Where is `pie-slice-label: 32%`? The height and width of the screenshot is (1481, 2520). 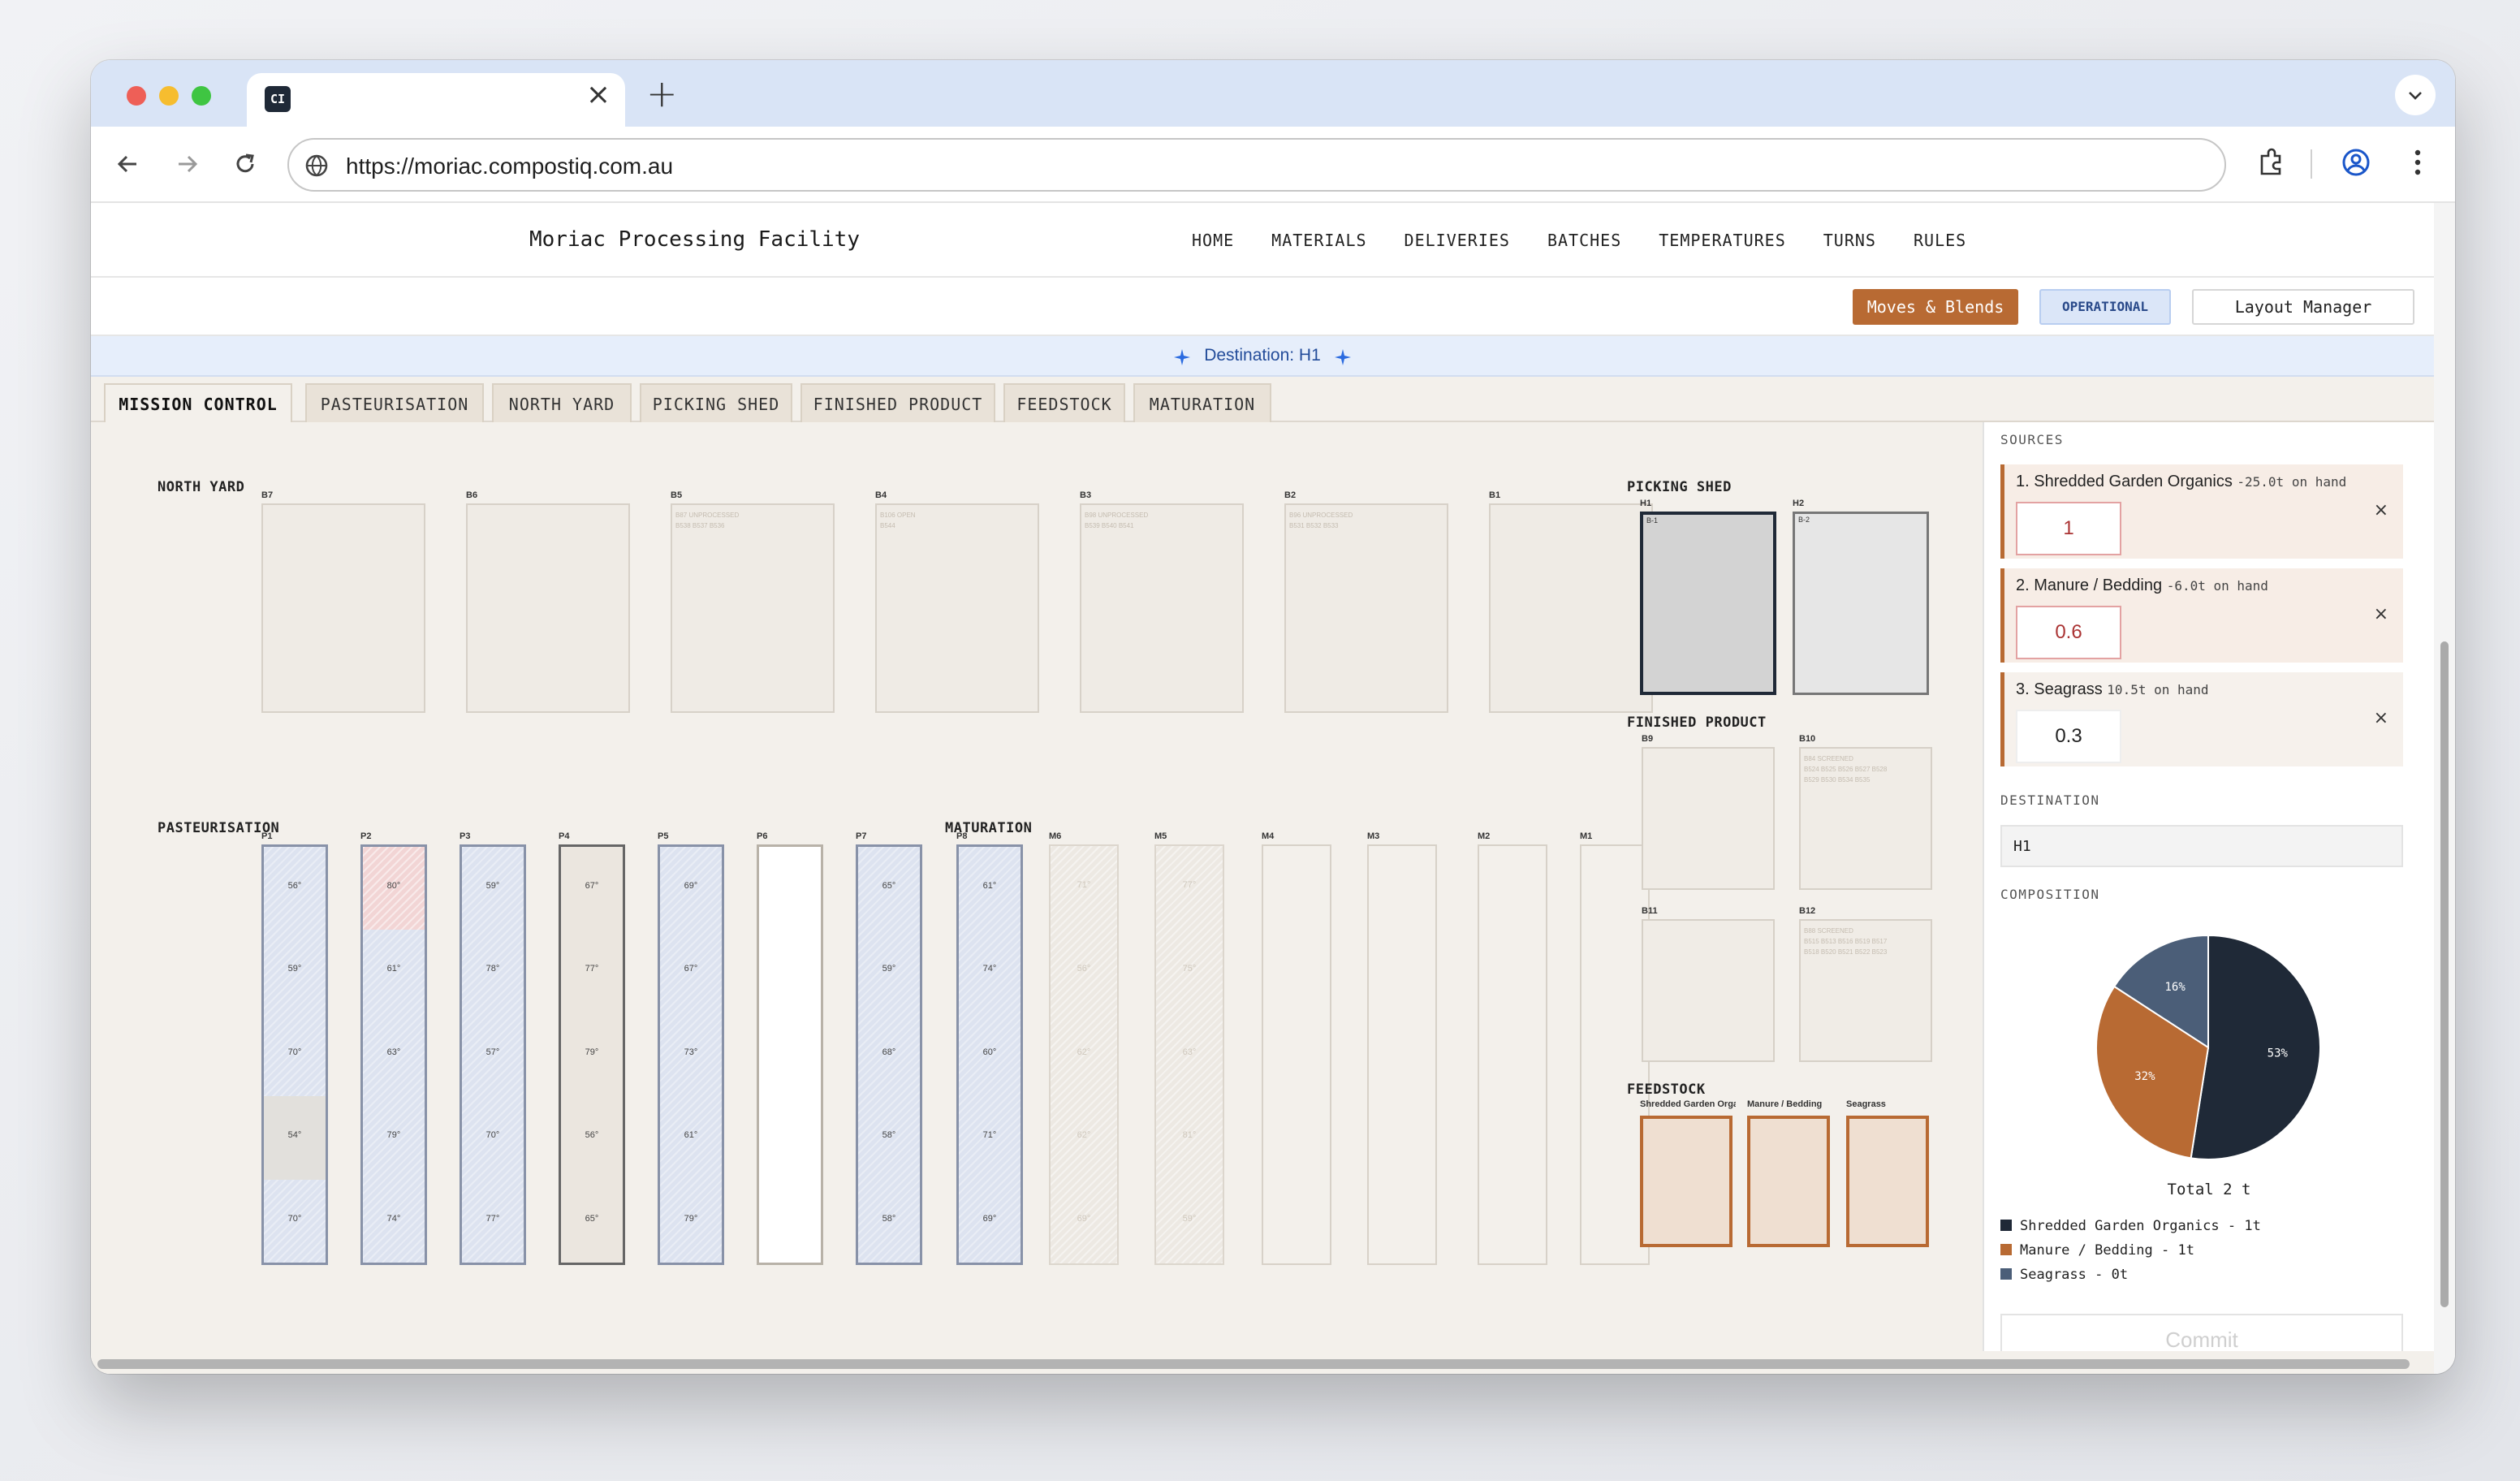 pie-slice-label: 32% is located at coordinates (2145, 1076).